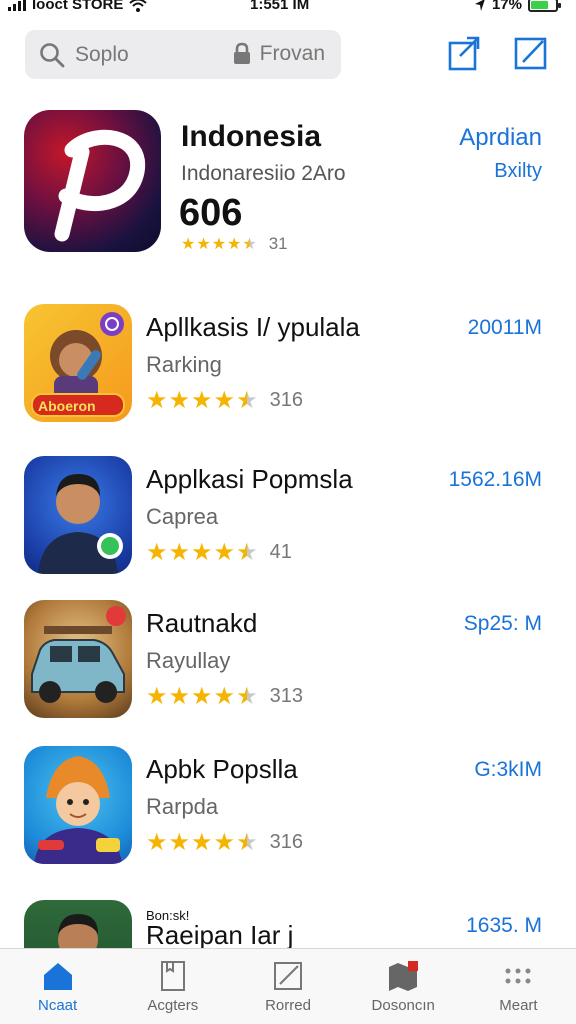 The image size is (576, 1024). What do you see at coordinates (286, 696) in the screenshot?
I see `rating-count: 313` at bounding box center [286, 696].